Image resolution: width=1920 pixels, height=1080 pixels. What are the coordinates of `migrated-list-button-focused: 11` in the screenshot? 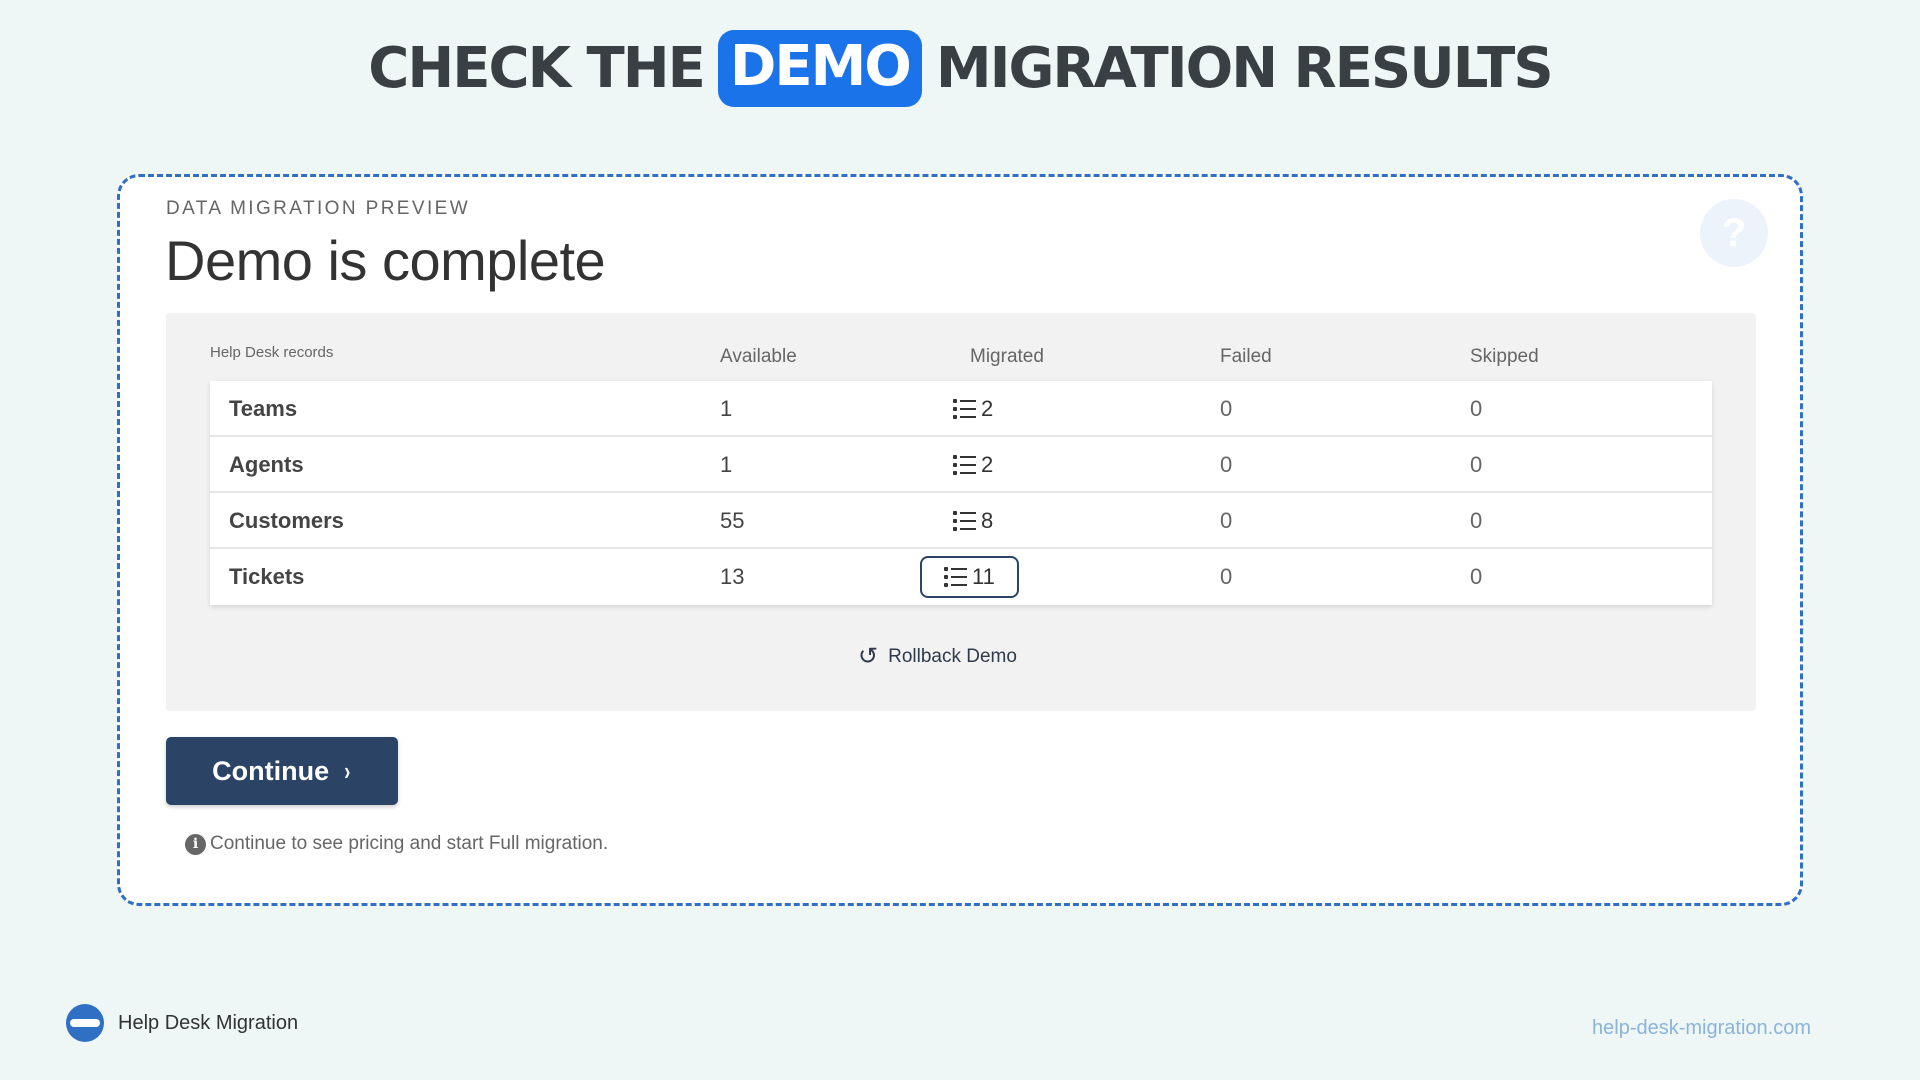 It's located at (969, 577).